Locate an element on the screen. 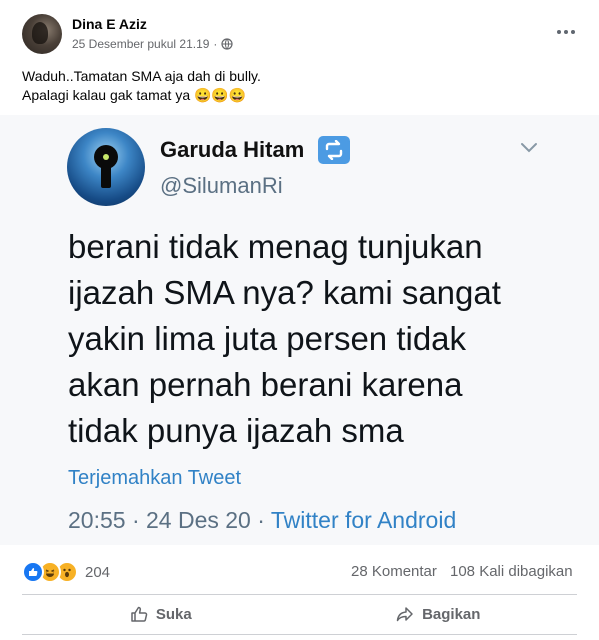 The height and width of the screenshot is (640, 599). share-button: Bagikan is located at coordinates (439, 614).